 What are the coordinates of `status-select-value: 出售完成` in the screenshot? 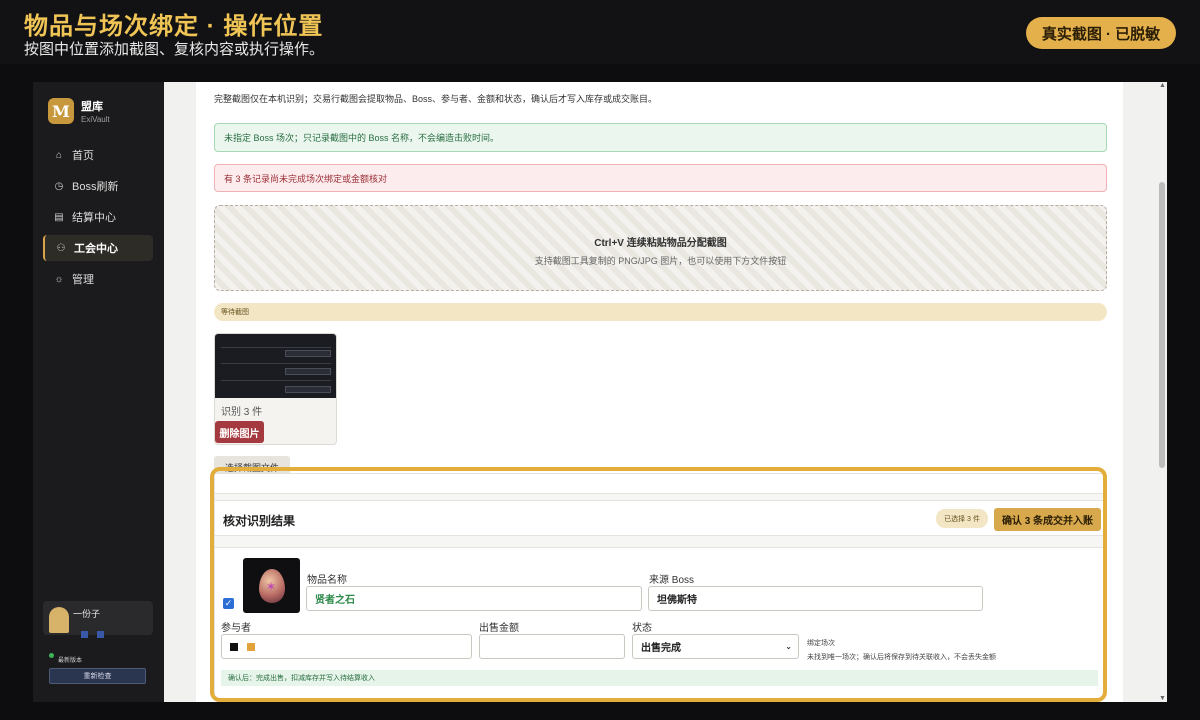 It's located at (661, 648).